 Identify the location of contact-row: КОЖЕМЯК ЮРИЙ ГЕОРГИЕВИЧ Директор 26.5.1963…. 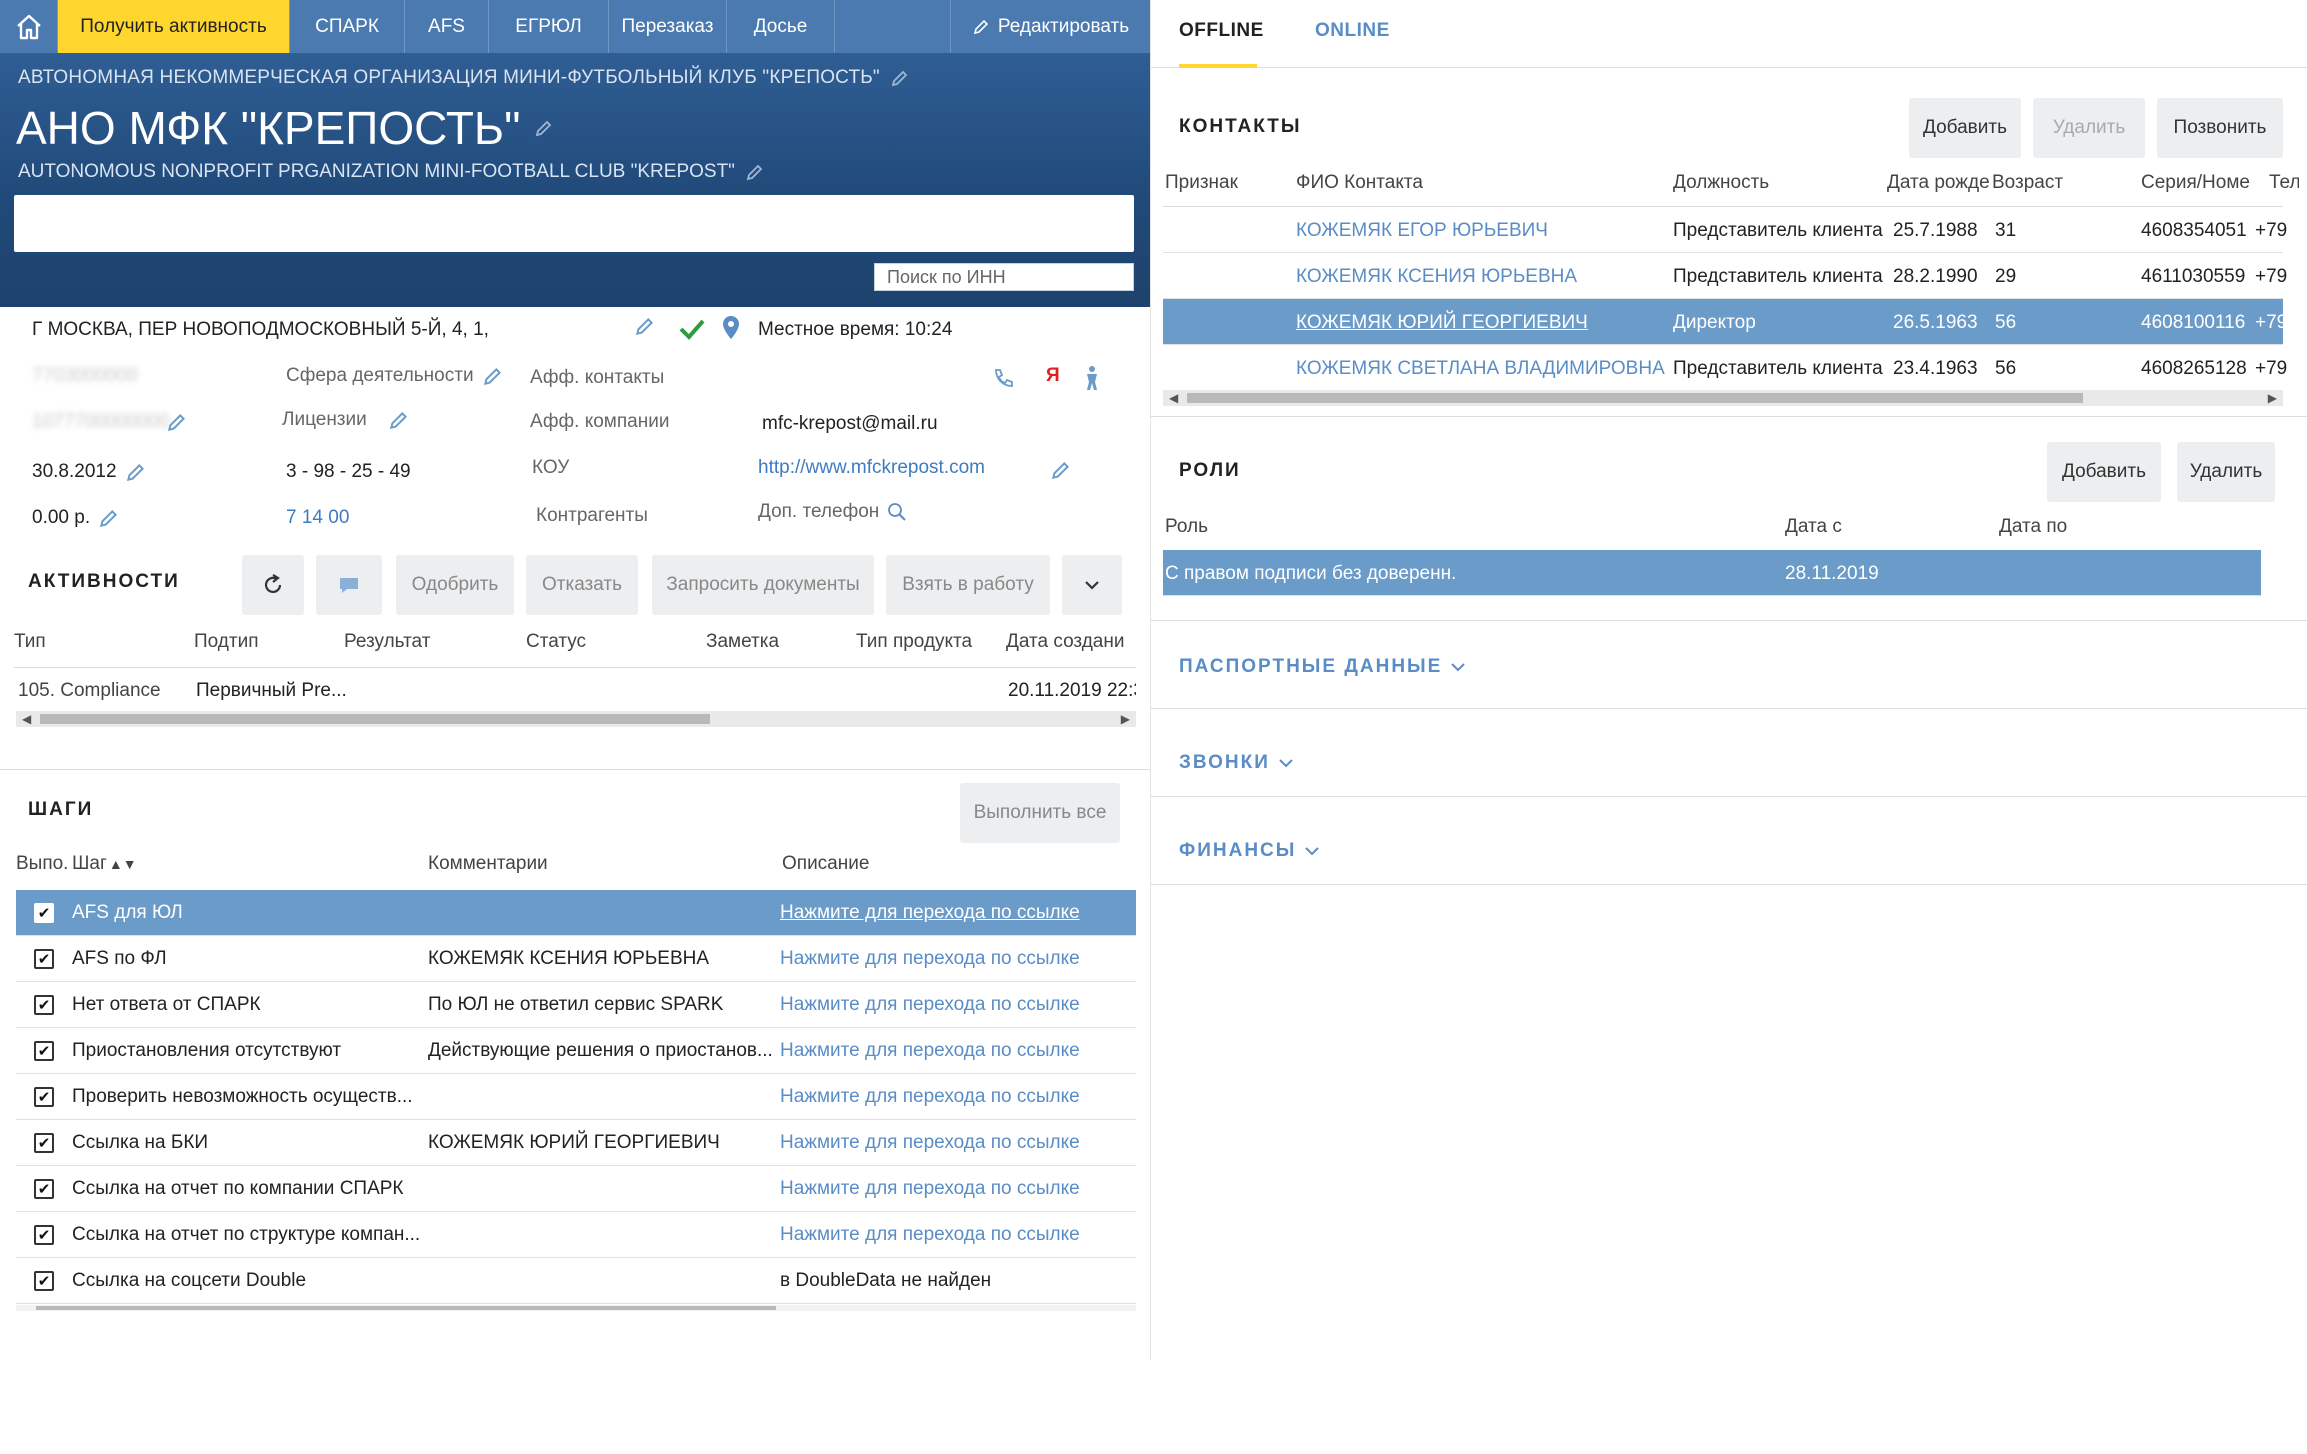
(1725, 322).